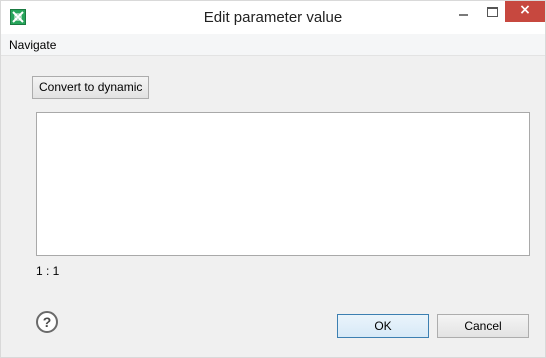 The width and height of the screenshot is (546, 358). Describe the element at coordinates (463, 15) in the screenshot. I see `minimize-icon` at that location.